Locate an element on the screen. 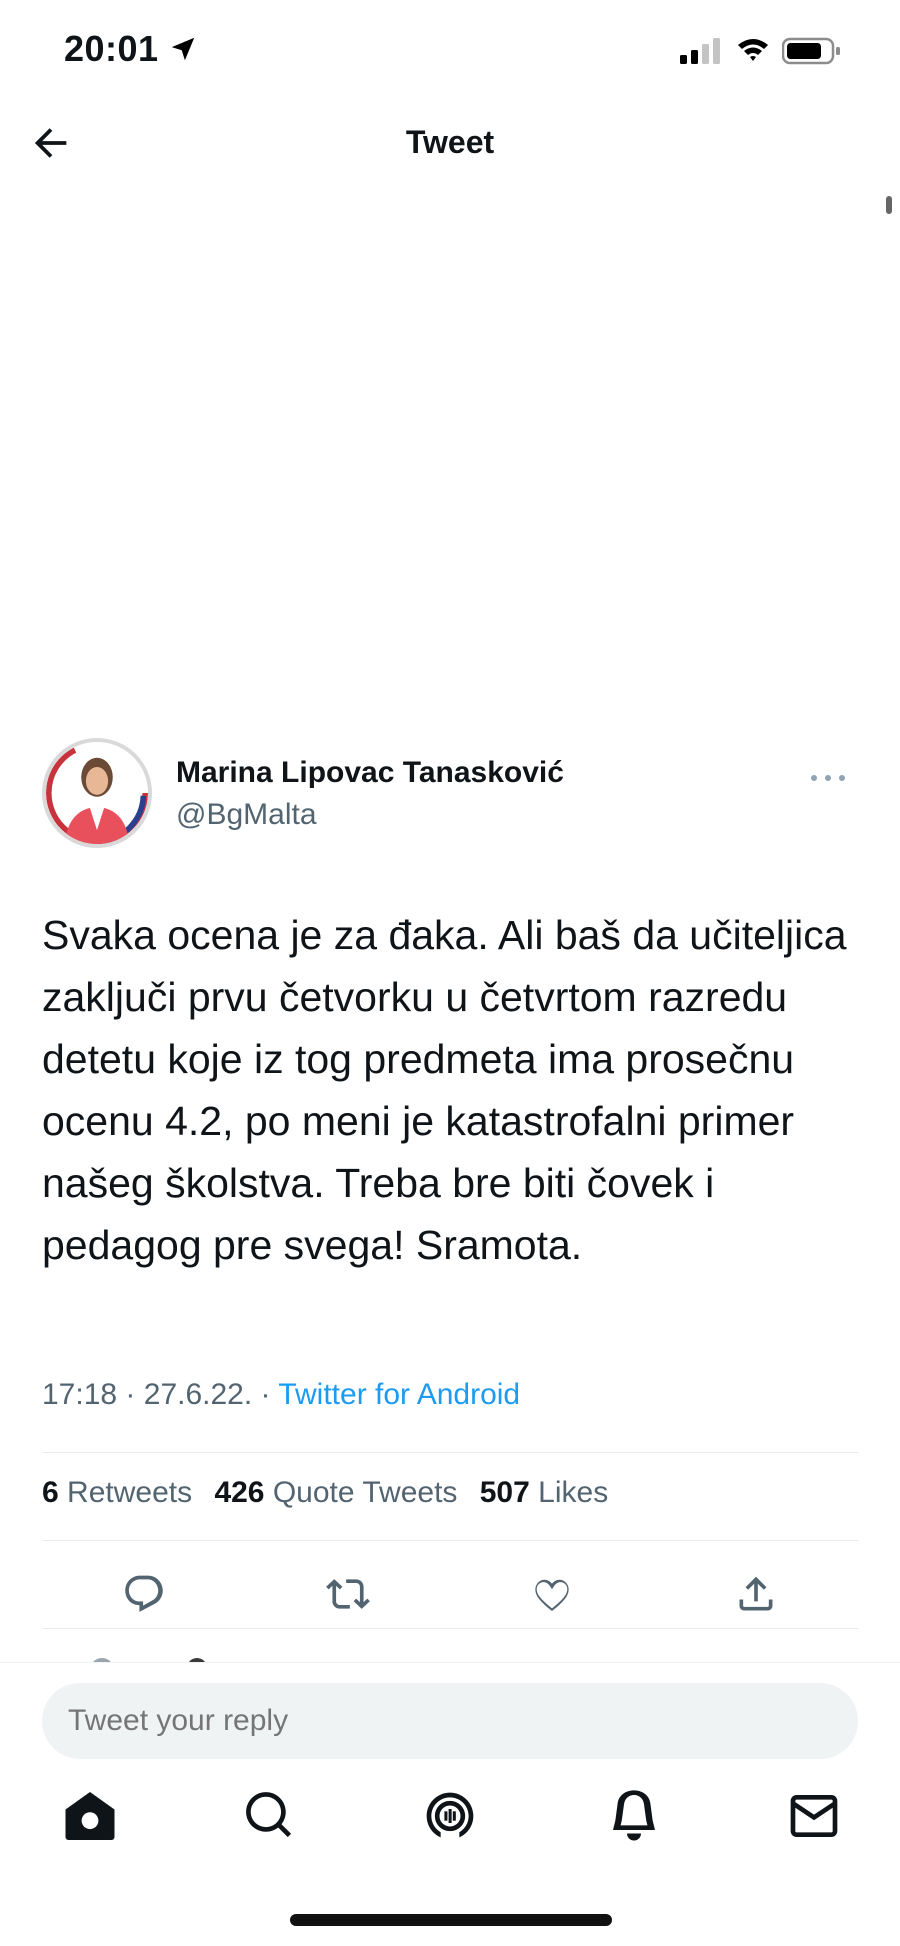  spaces-icon is located at coordinates (450, 1816).